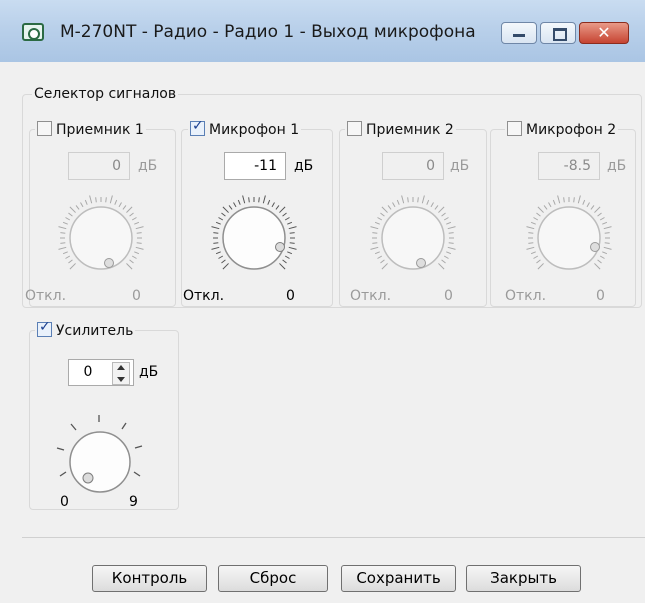 The image size is (645, 603). I want to click on amplifier-title: Усилитель, so click(85, 329).